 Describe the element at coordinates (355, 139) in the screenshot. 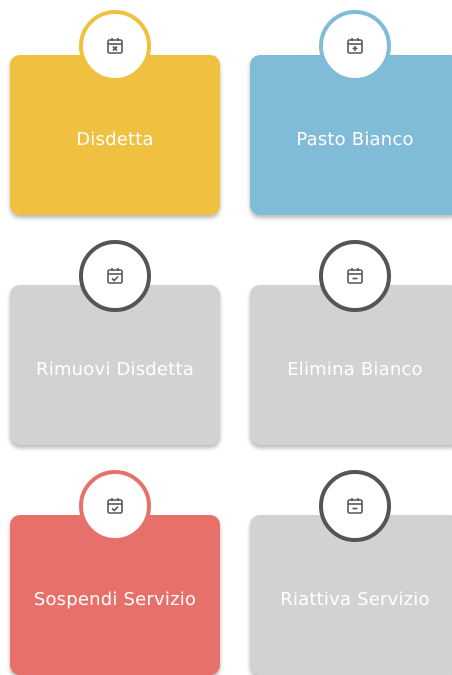

I see `tile-label: Pasto Bianco` at that location.